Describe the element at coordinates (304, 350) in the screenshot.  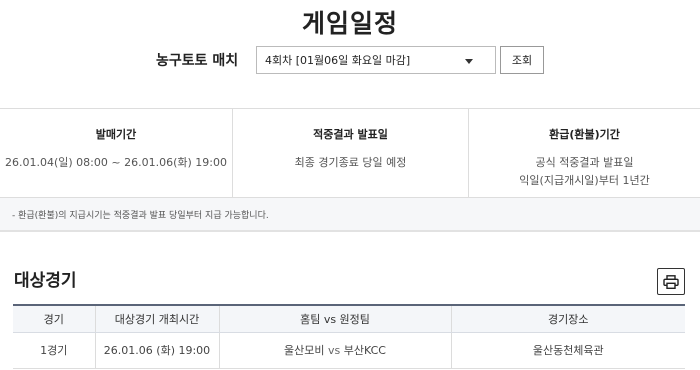
I see `home-team: 울산모비` at that location.